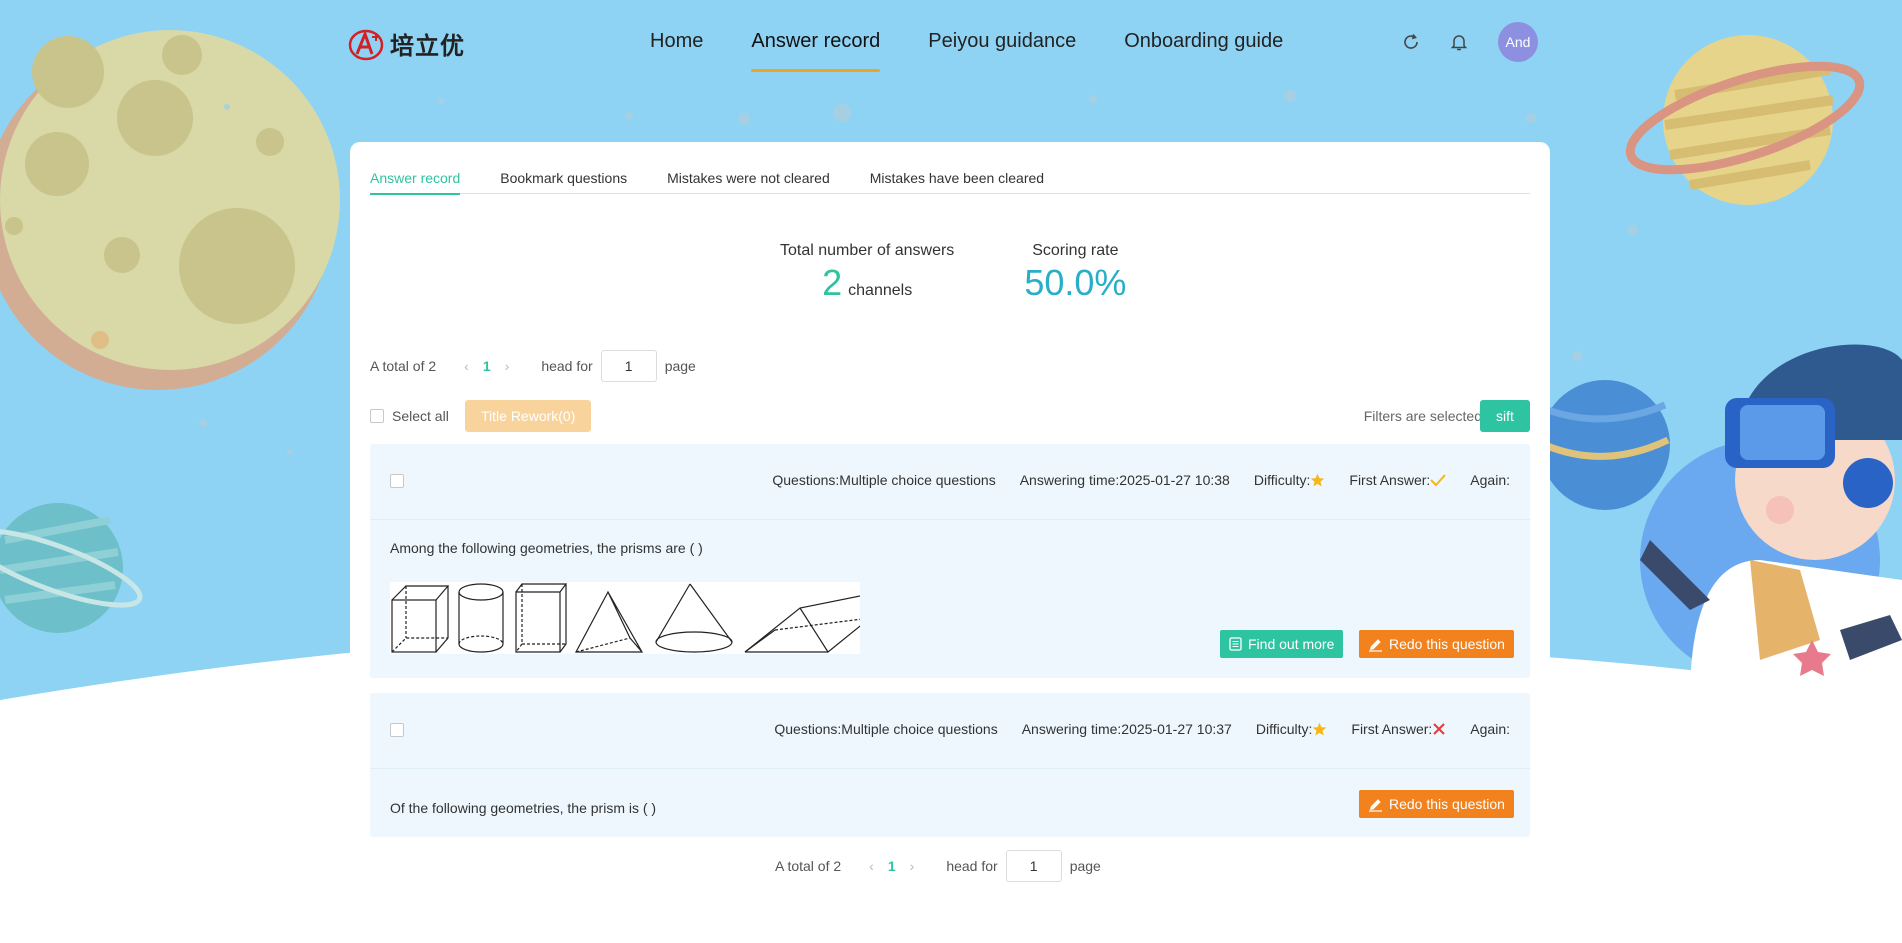  Describe the element at coordinates (420, 416) in the screenshot. I see `select-all-label: Select all` at that location.